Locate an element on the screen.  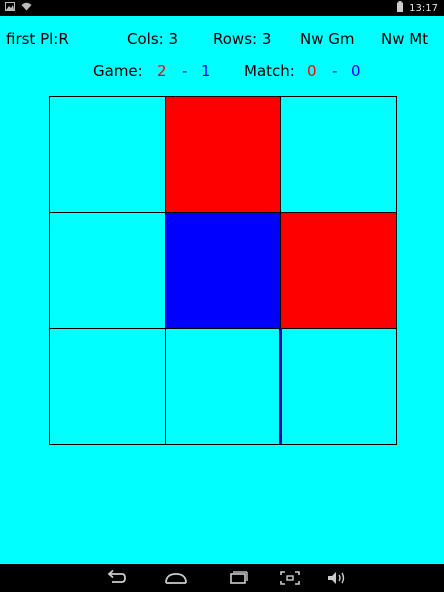
header-row: first Pl:R Cols: 3 Rows: 3 Nw Gm Nw Mt is located at coordinates (222, 41).